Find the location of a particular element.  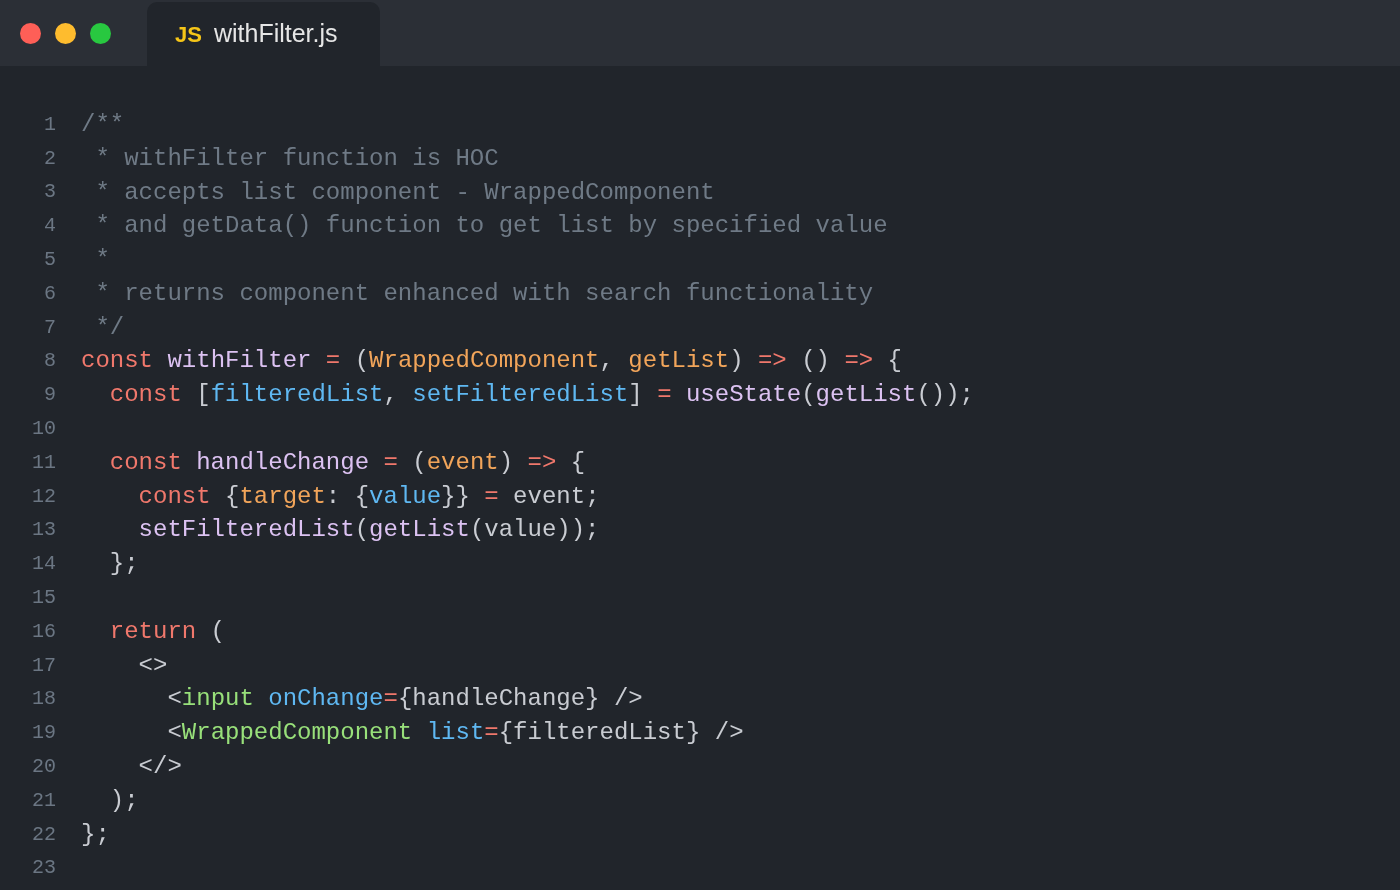

line-number: 13 is located at coordinates (43, 530).